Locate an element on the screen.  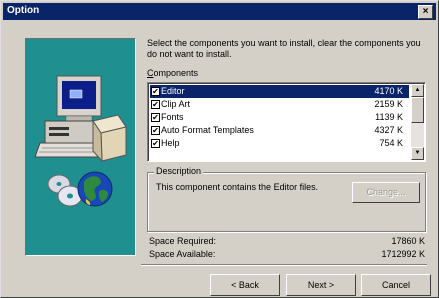
space-available-label: Space Available: is located at coordinates (182, 254).